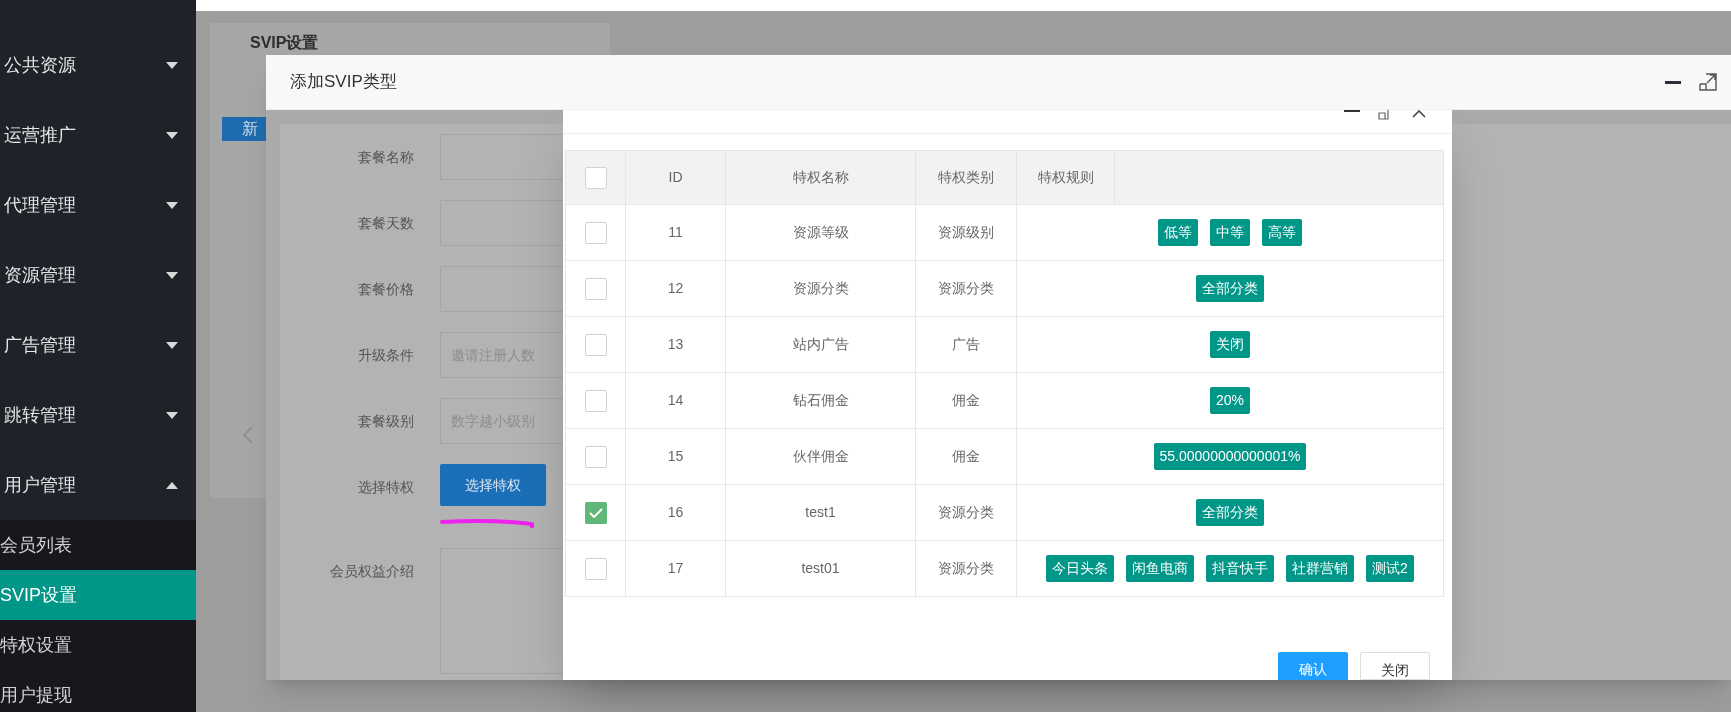 The width and height of the screenshot is (1731, 712). Describe the element at coordinates (98, 595) in the screenshot. I see `submenu-item: SVIP设置` at that location.